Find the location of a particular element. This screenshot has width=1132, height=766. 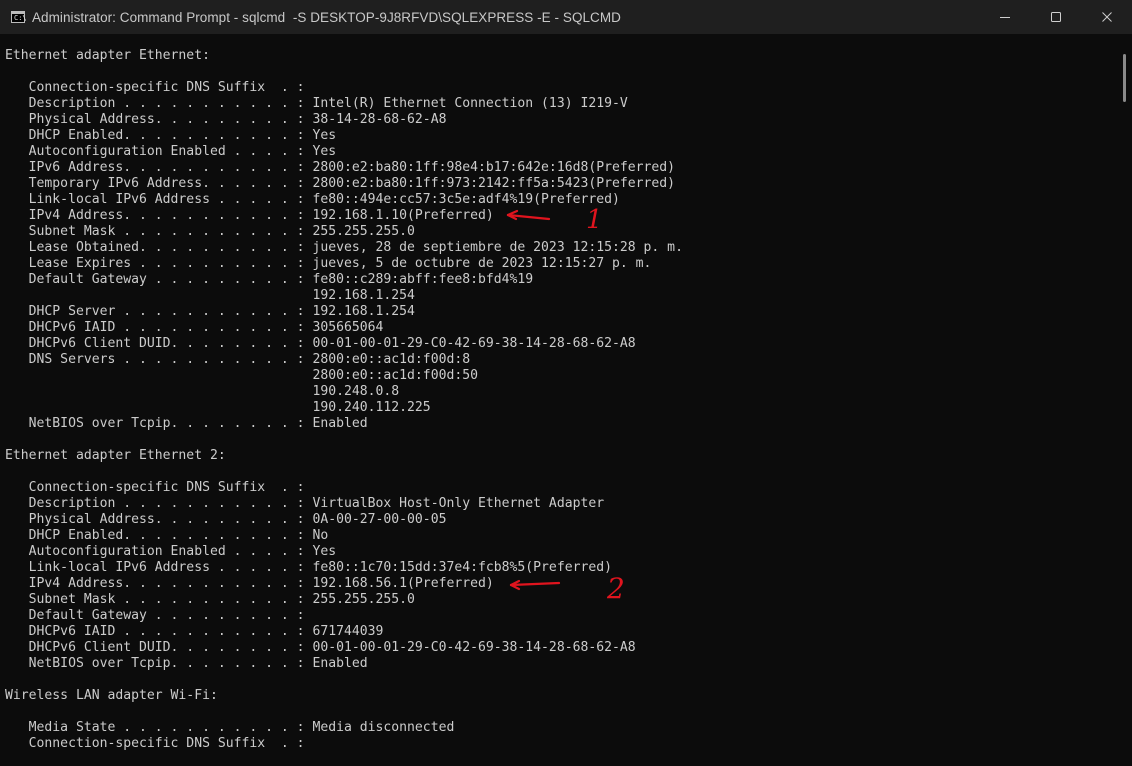

minimize-icon is located at coordinates (1004, 17).